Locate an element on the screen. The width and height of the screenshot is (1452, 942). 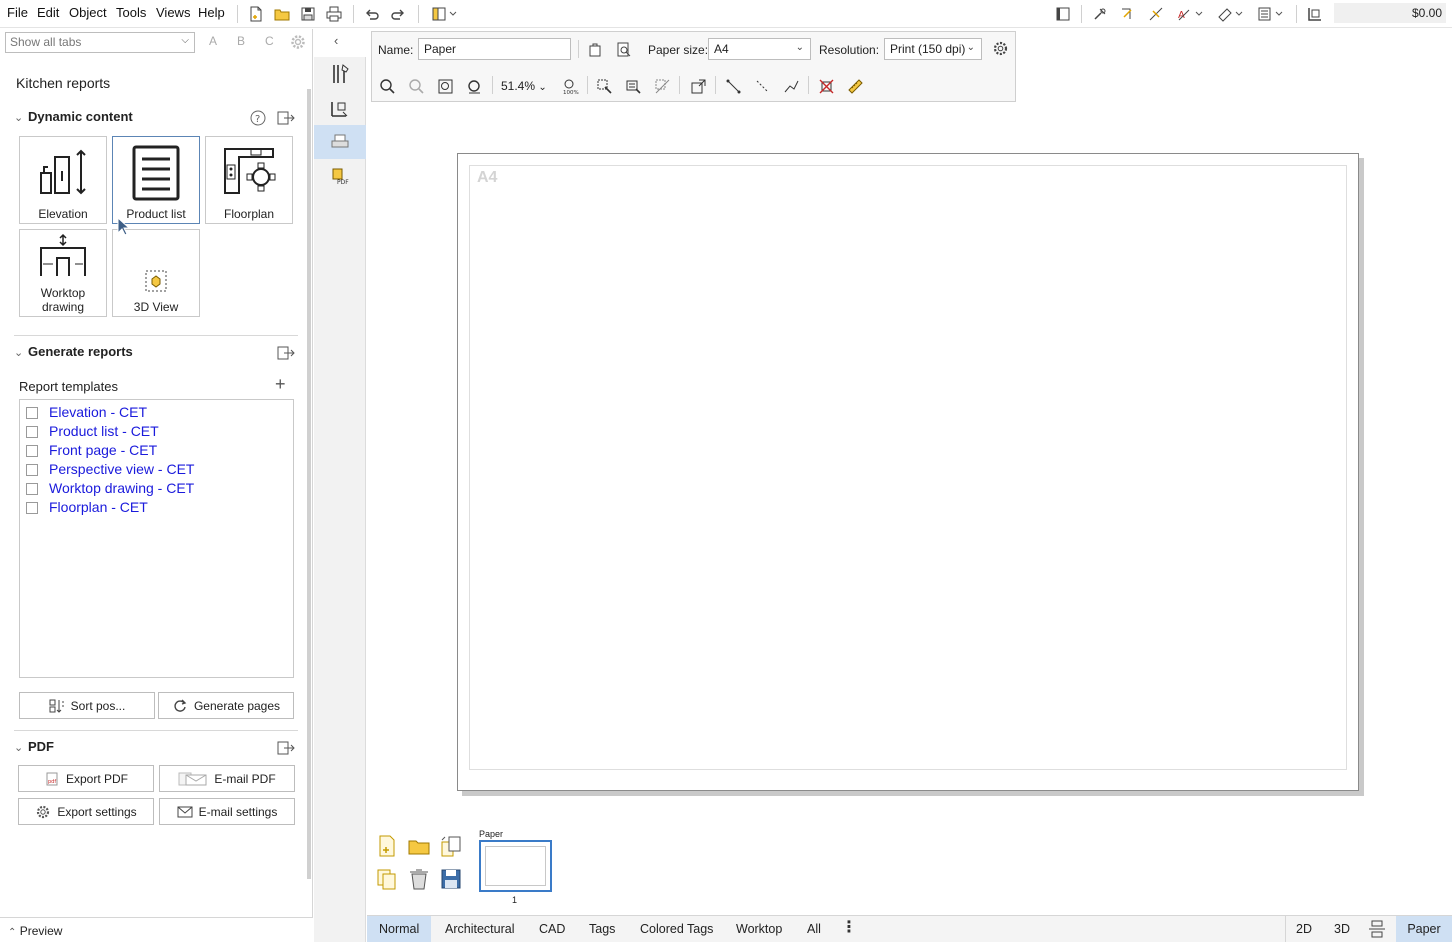
floor-plan-icon is located at coordinates (1315, 14).